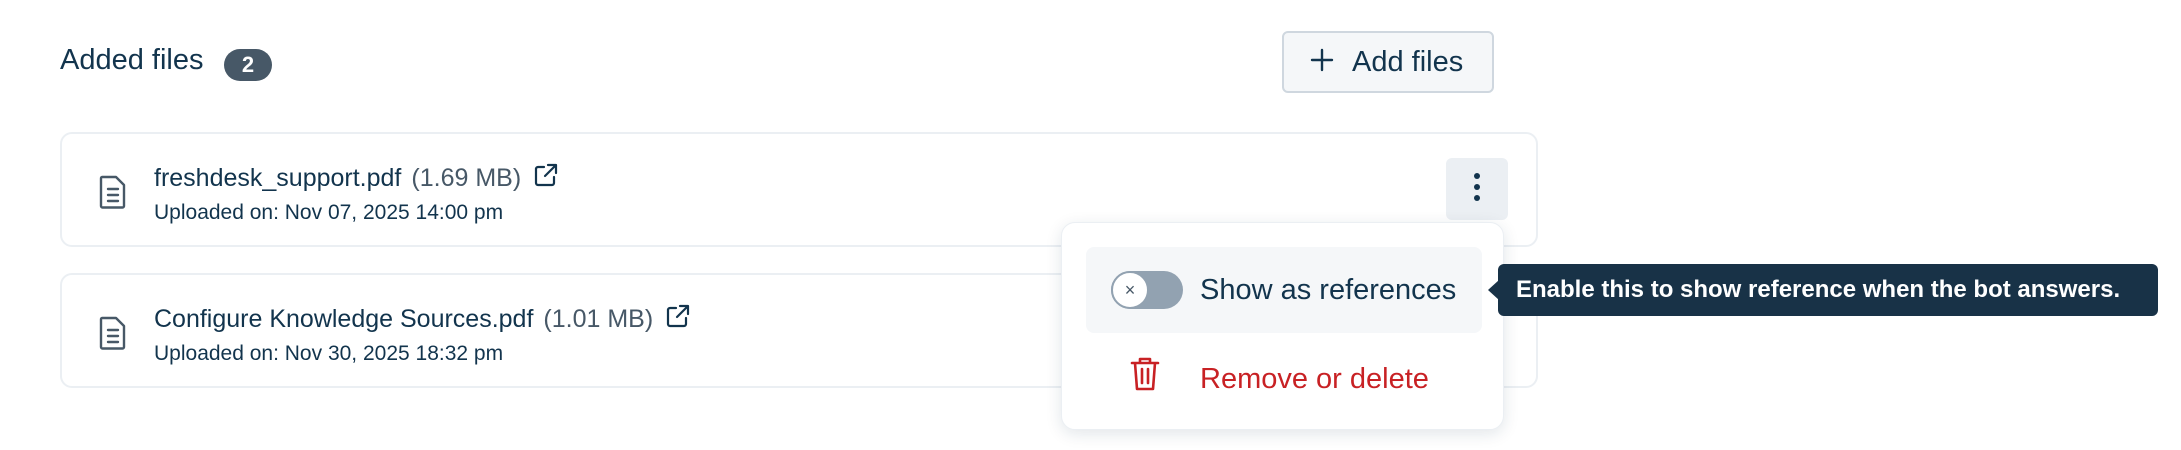 This screenshot has height=450, width=2181. I want to click on remove-or-delete-item: Remove or delete, so click(1284, 380).